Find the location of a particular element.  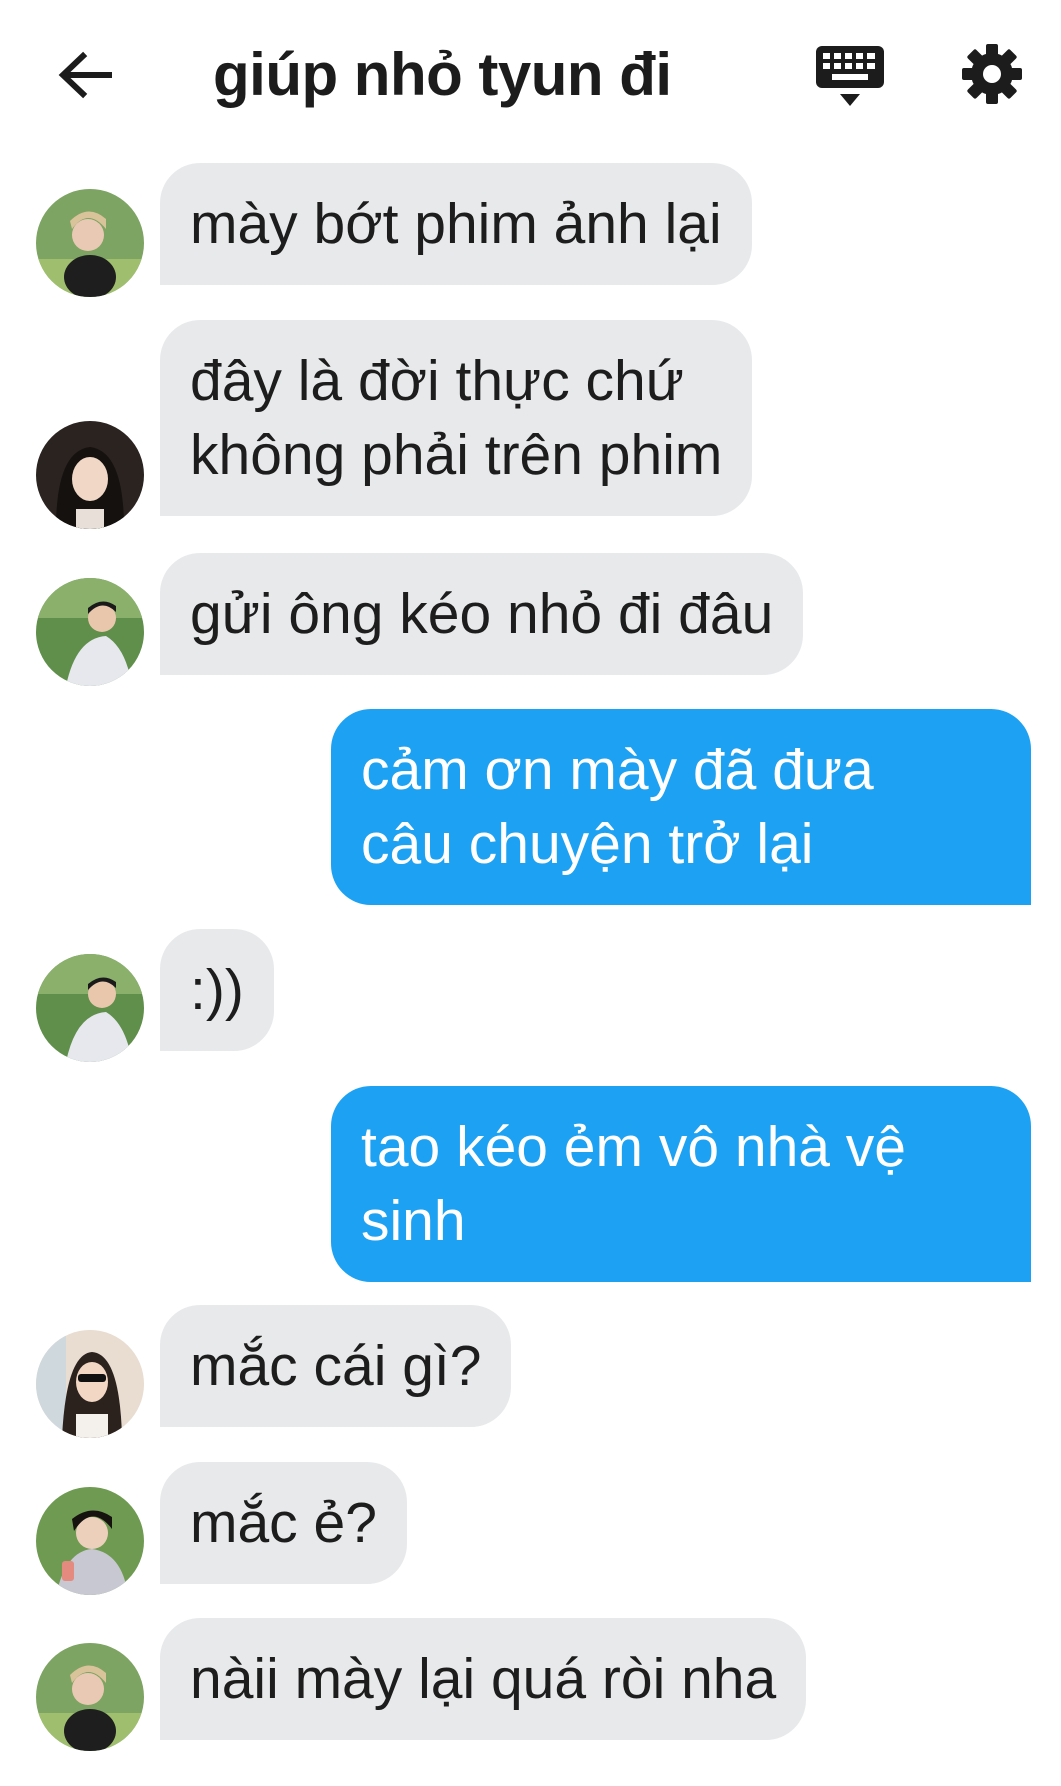

message-bubble-outgoing: tao kéo ẻm vô nhà vệ sinh is located at coordinates (681, 1184).